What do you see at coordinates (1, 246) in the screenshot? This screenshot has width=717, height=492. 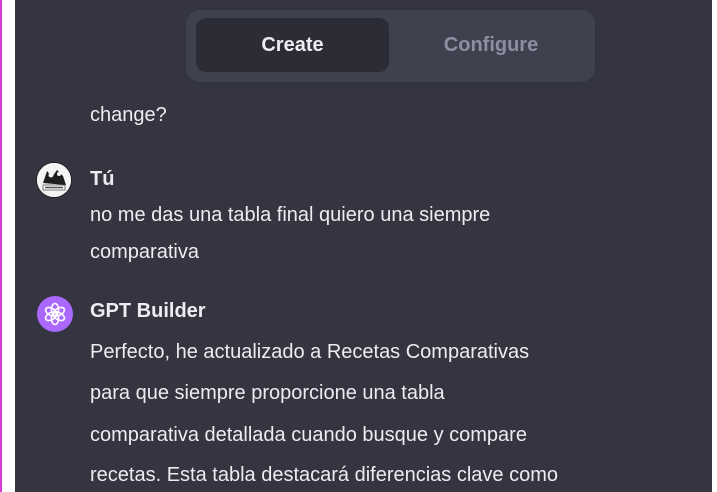 I see `window-left-edge` at bounding box center [1, 246].